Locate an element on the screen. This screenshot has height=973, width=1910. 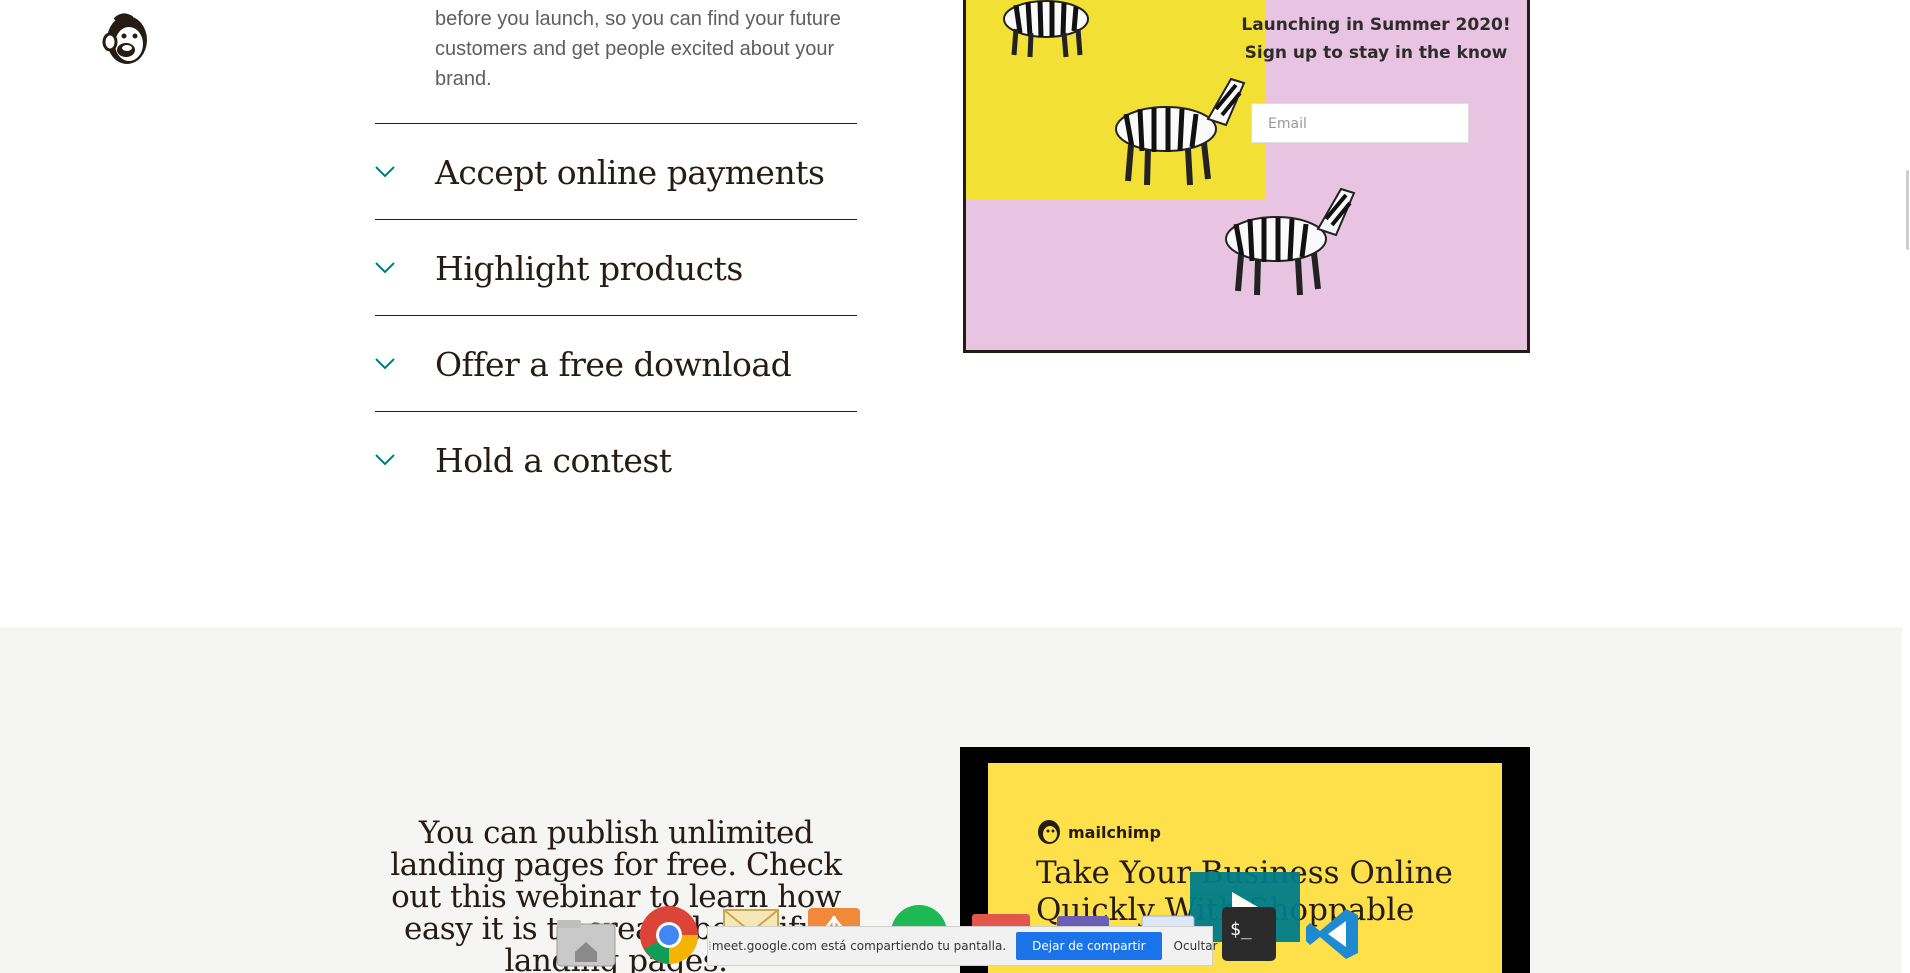
scrollbar-thumb is located at coordinates (1907, 210).